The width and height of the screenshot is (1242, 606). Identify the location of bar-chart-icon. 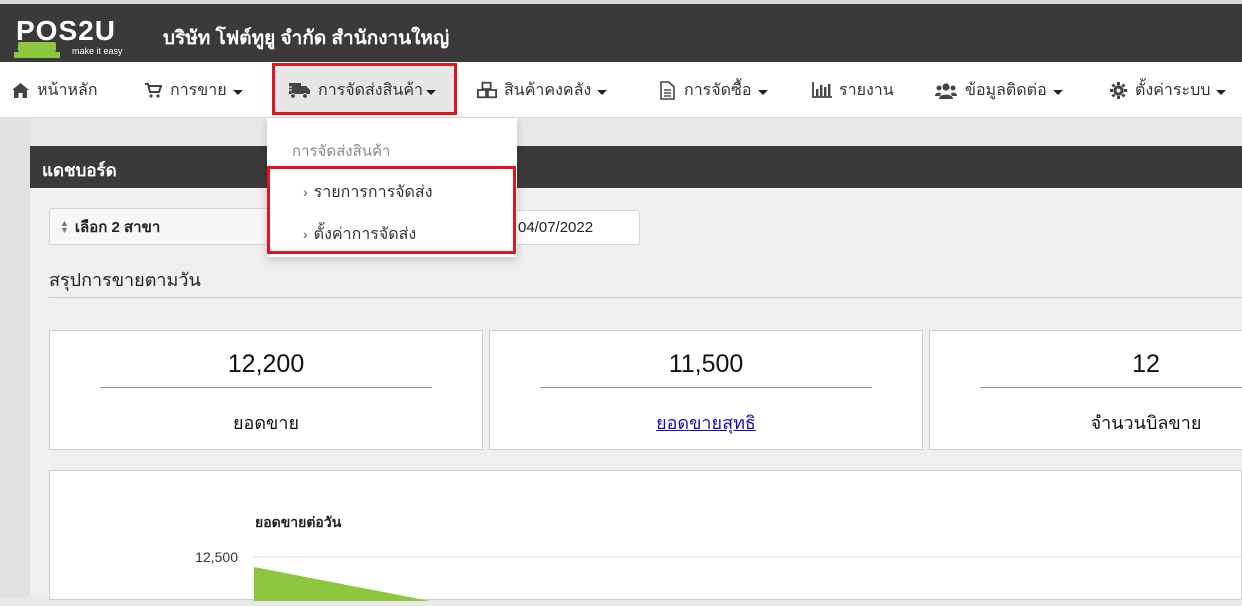
(822, 90).